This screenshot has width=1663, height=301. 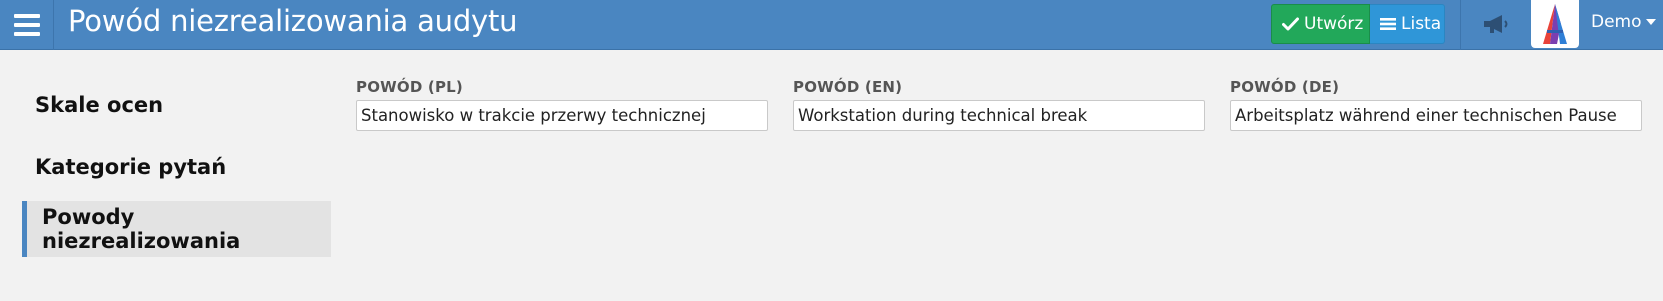 I want to click on create-button: Utwórz, so click(x=1320, y=24).